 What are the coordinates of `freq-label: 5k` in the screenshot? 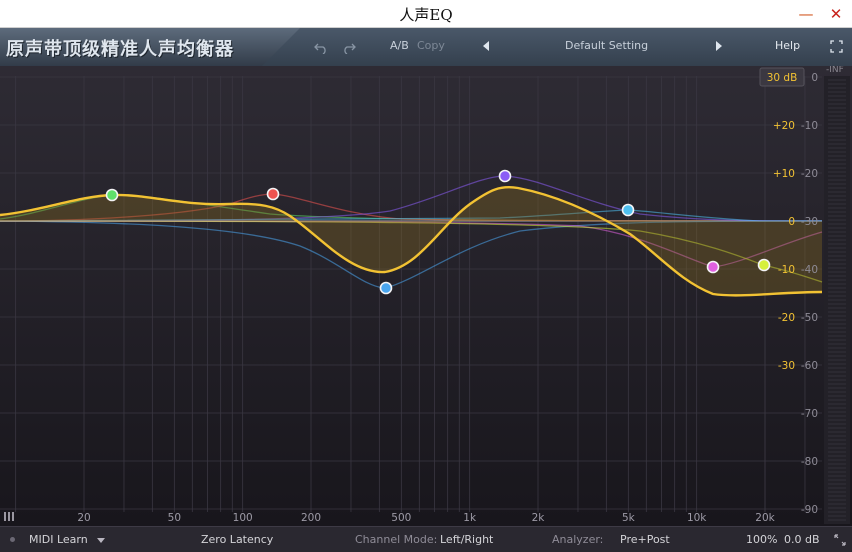 It's located at (629, 518).